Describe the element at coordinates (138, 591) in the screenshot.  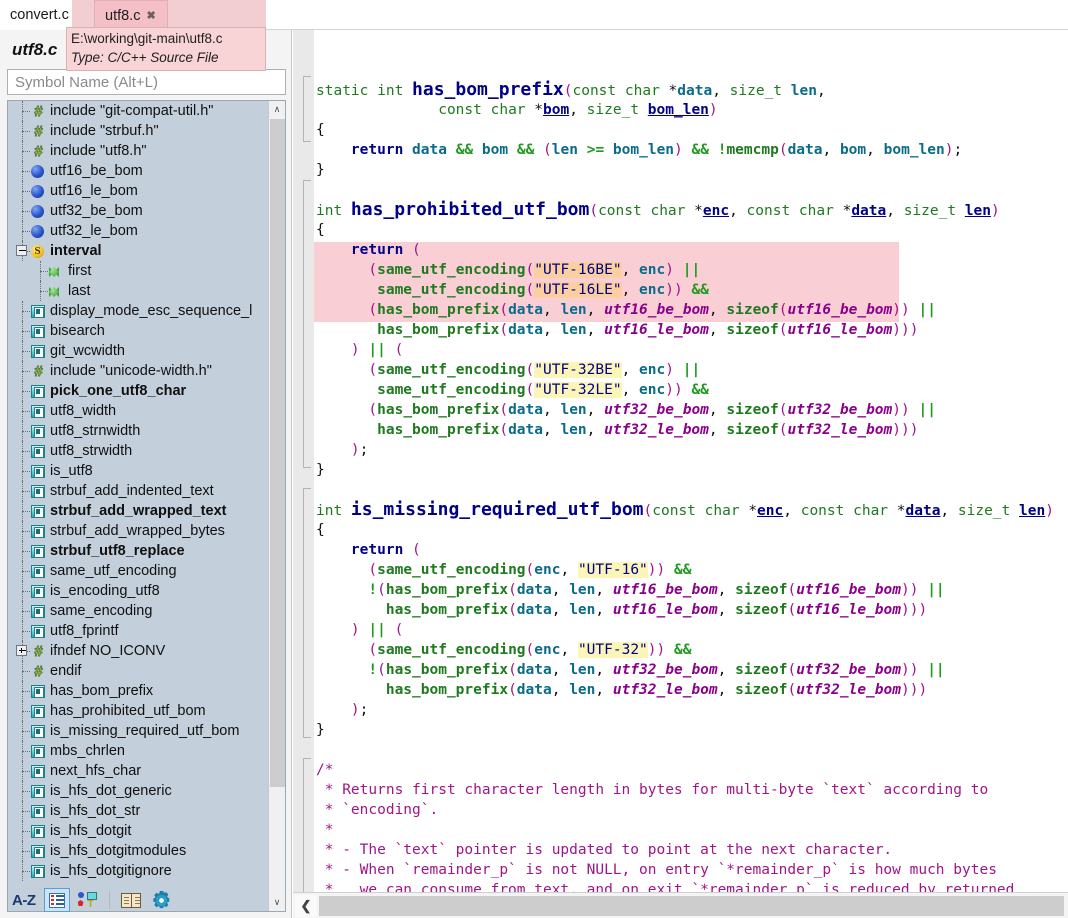
I see `tree-item-is-encoding-utf8: is_encoding_utf8` at that location.